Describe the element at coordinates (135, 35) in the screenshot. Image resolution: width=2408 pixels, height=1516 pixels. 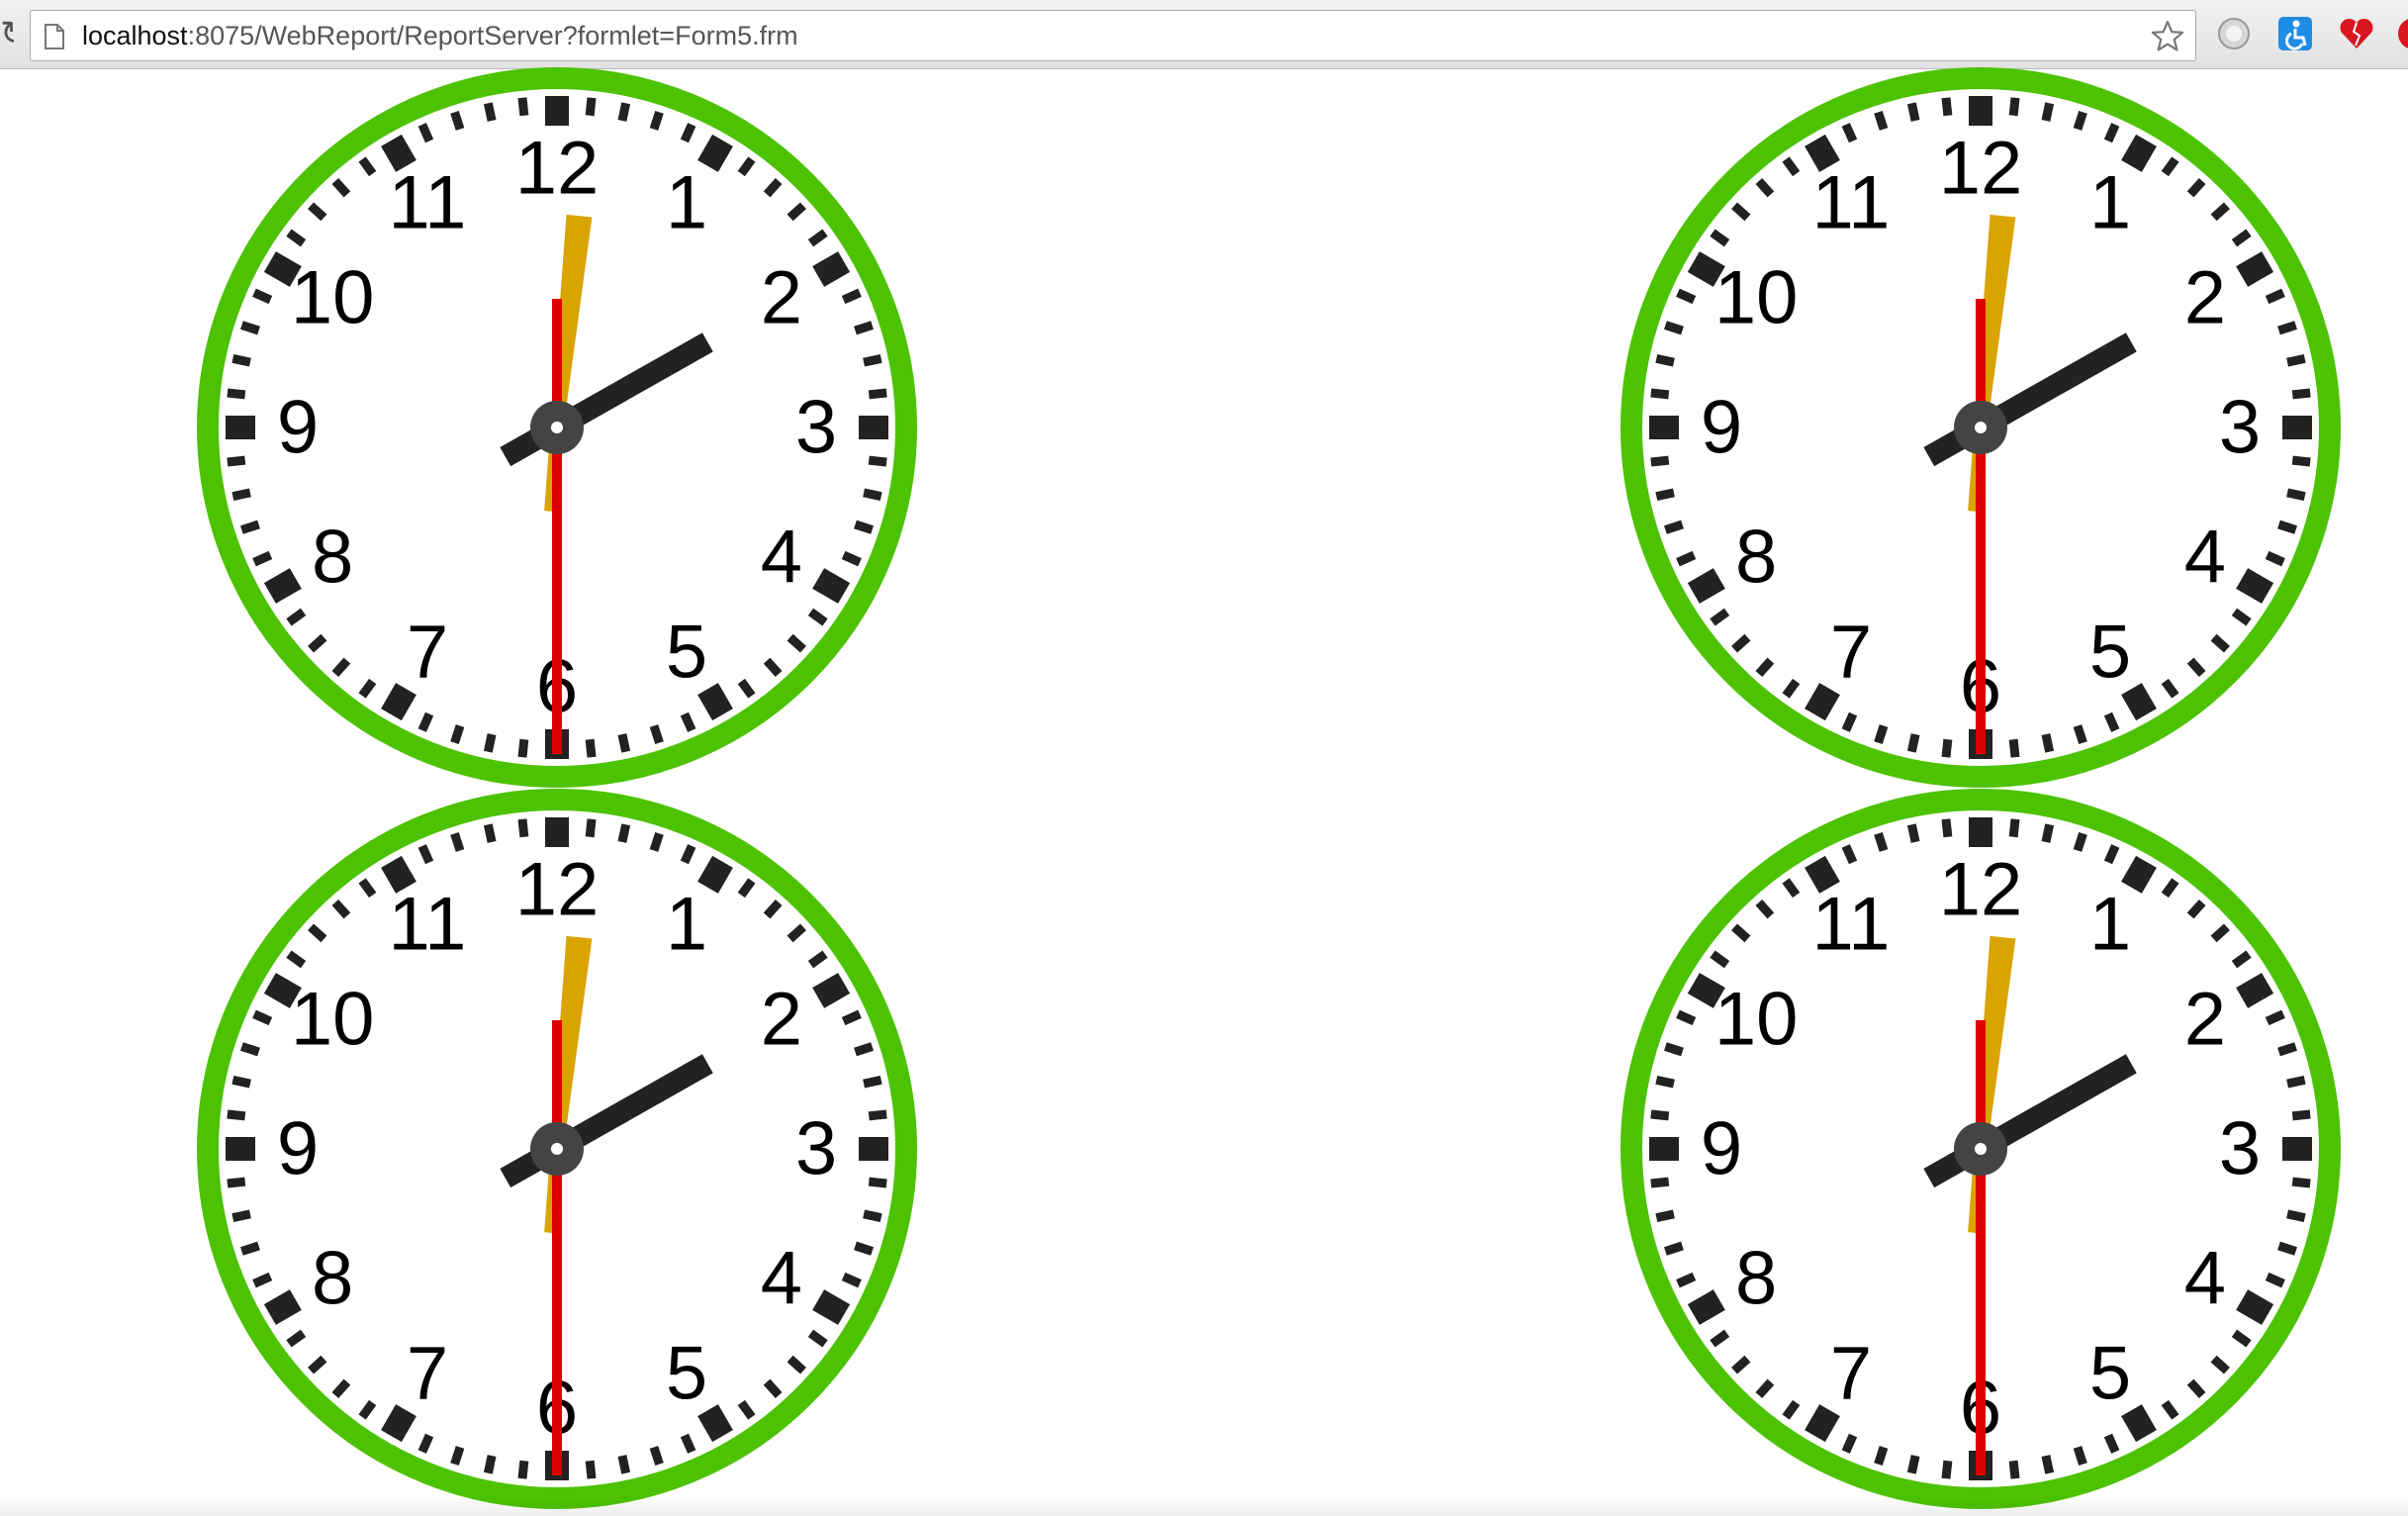
I see `url-host: localhost` at that location.